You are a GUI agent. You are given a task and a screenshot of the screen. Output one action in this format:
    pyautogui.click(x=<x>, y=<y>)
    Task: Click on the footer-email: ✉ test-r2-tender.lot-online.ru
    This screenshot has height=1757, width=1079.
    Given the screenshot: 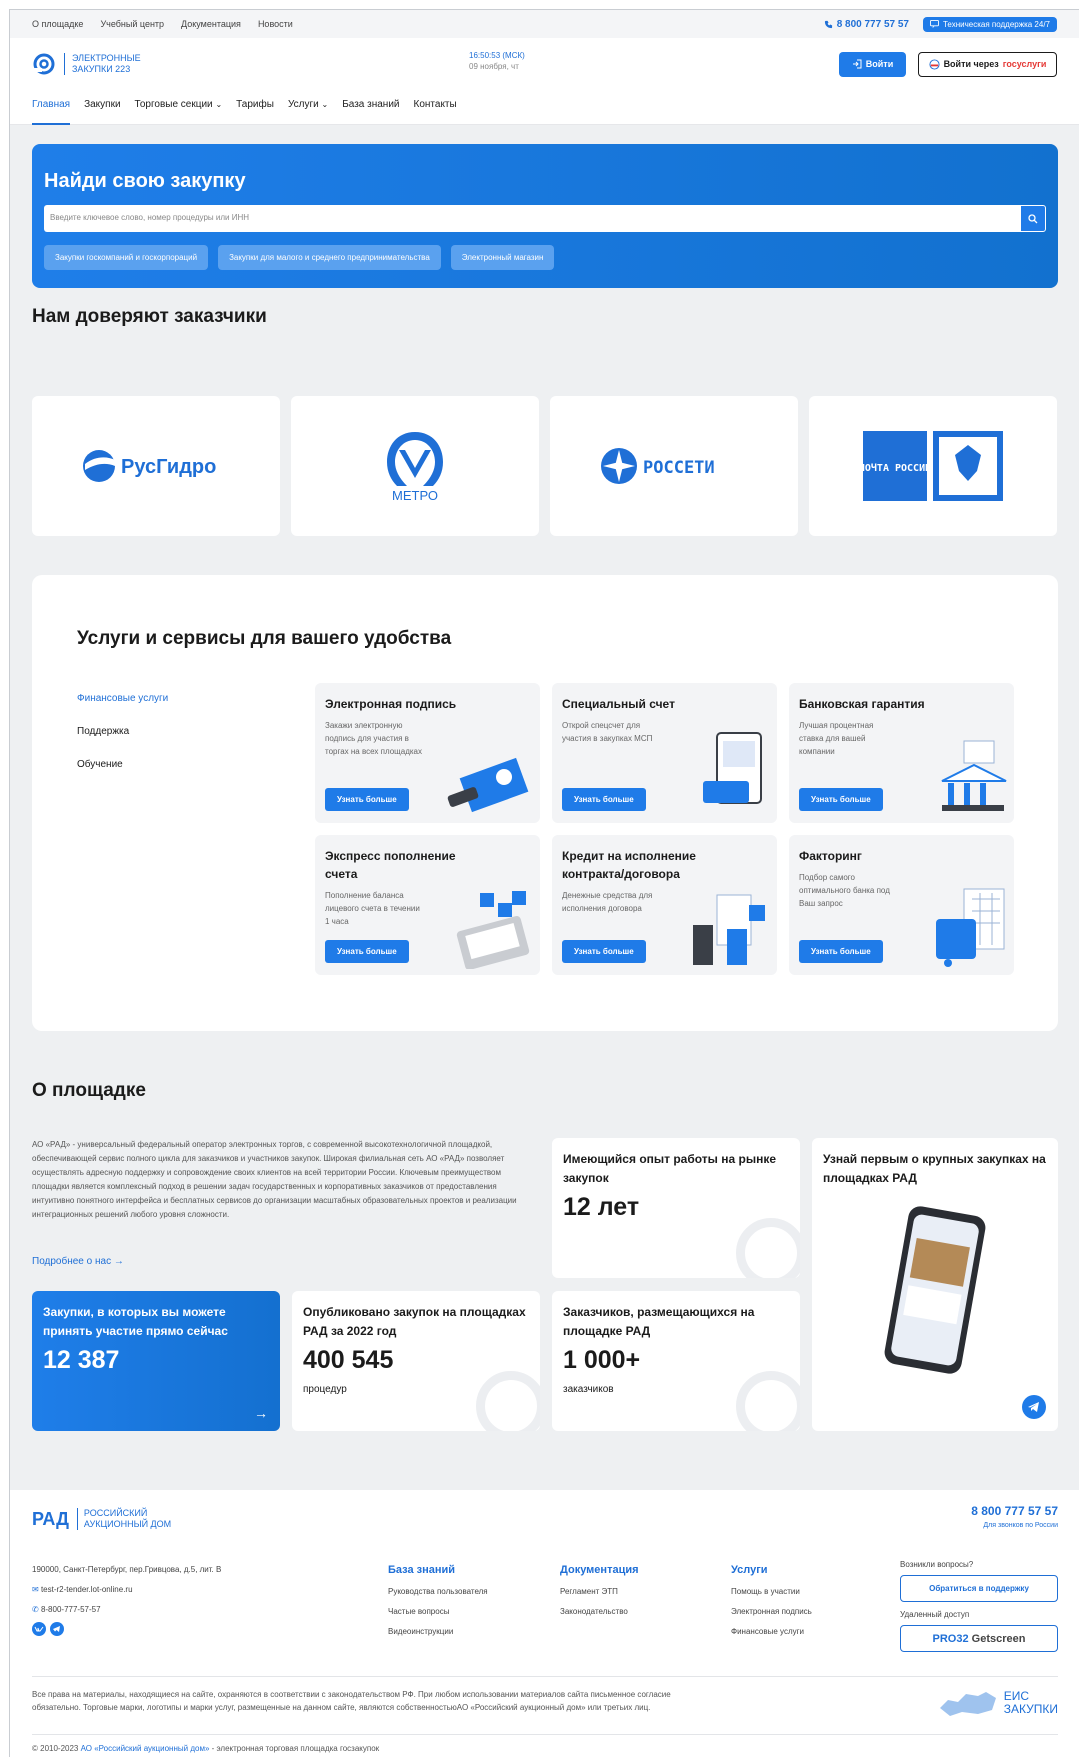 What is the action you would take?
    pyautogui.click(x=126, y=1590)
    